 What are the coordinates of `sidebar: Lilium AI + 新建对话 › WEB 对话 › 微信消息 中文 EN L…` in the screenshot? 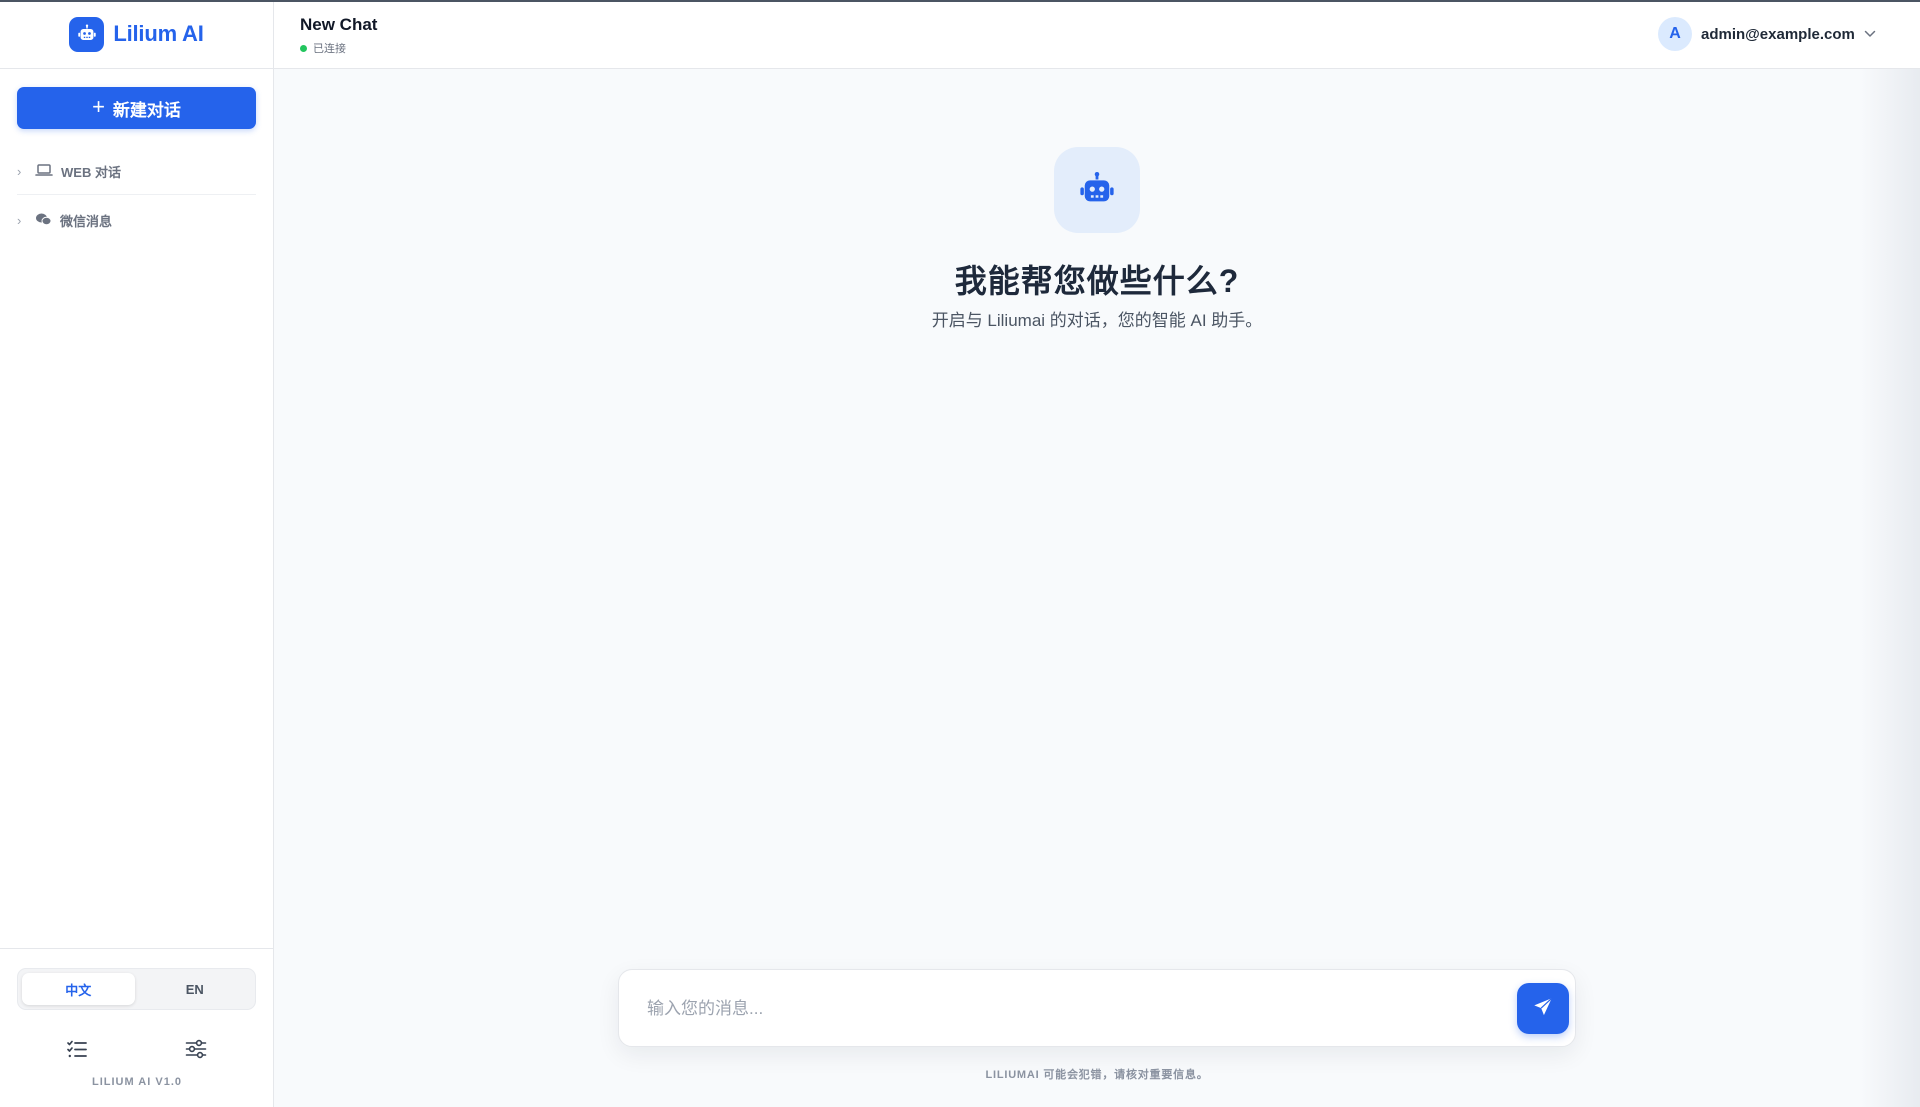 It's located at (137, 553).